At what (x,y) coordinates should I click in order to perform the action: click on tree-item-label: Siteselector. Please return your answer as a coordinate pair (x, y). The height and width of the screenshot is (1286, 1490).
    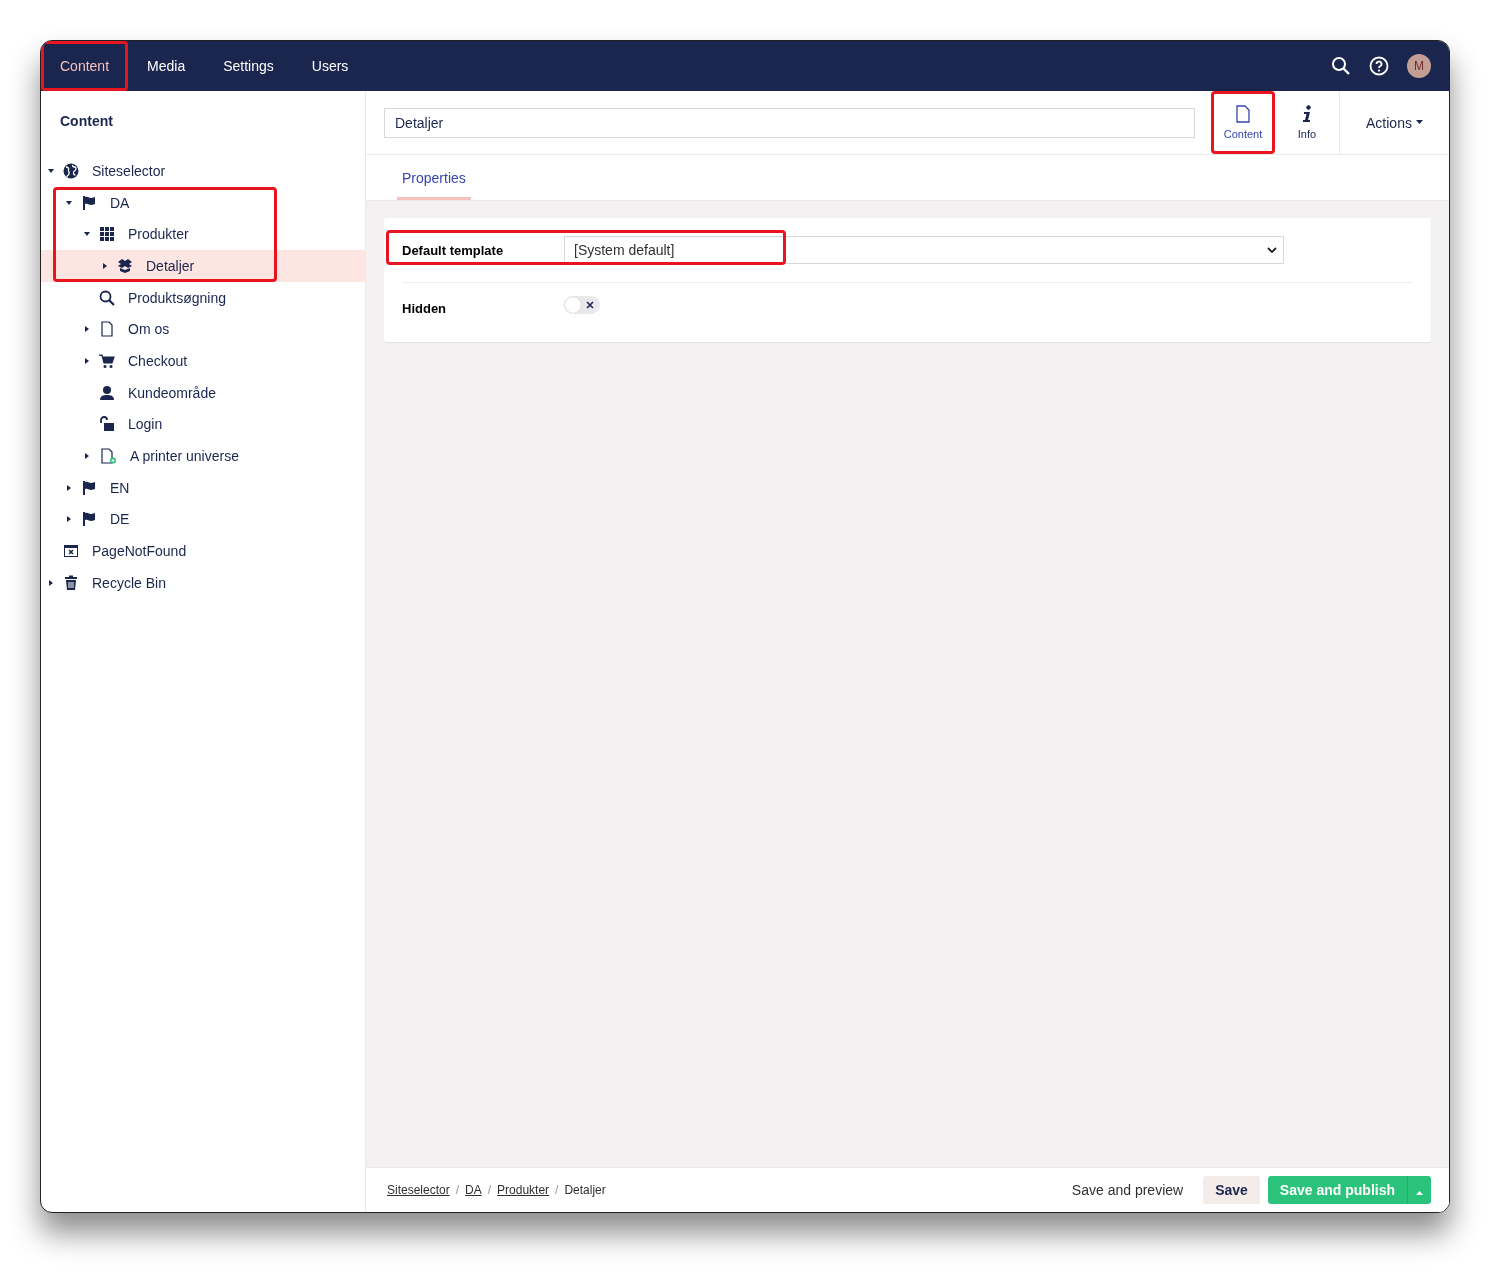
    Looking at the image, I should click on (129, 170).